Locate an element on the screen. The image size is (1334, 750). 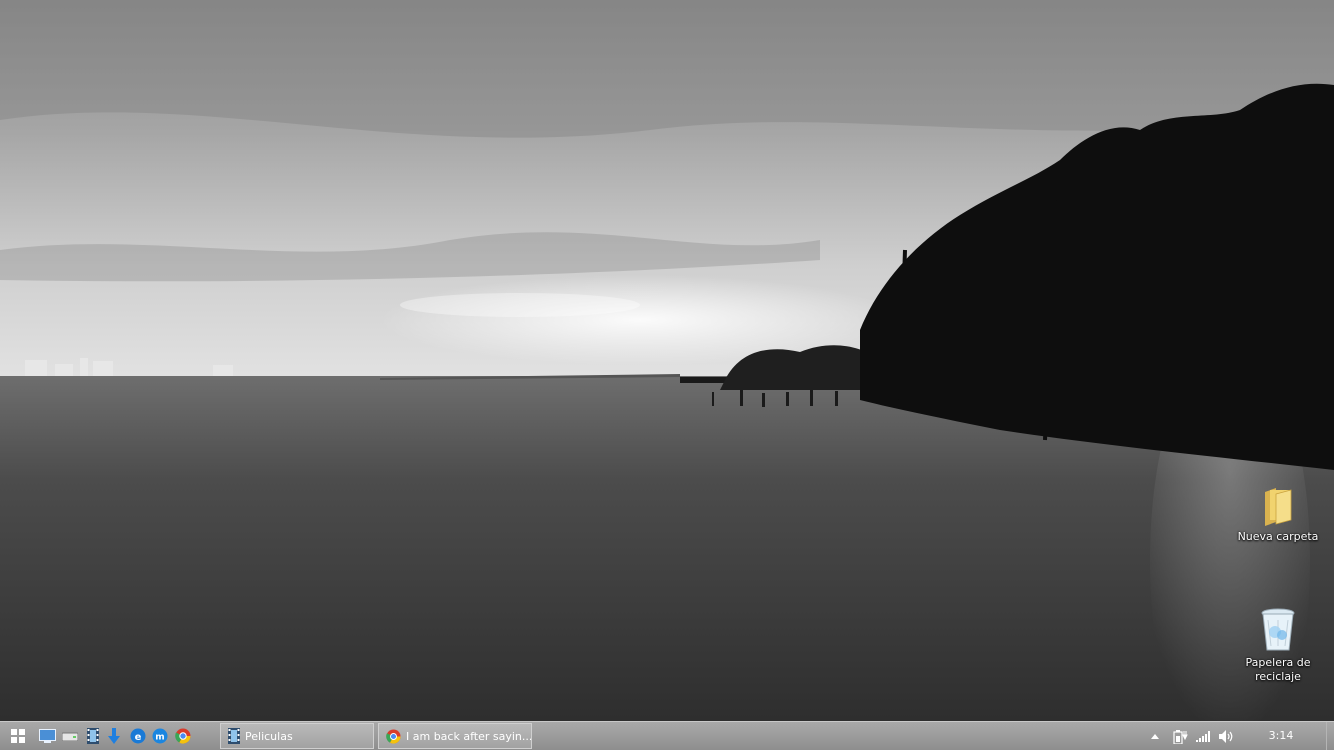
start-icon is located at coordinates (18, 736).